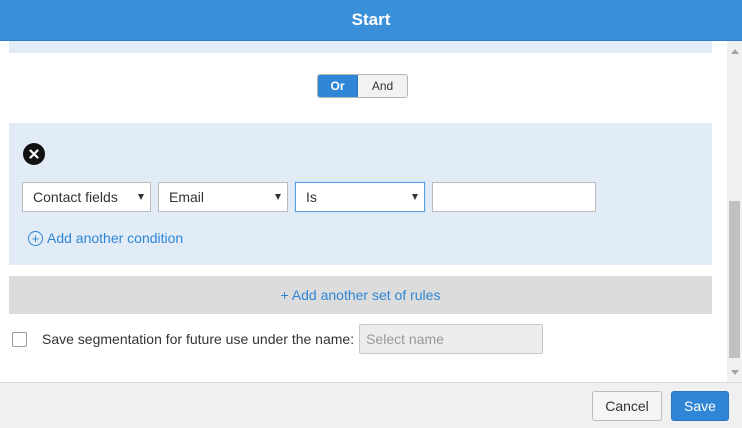  What do you see at coordinates (382, 86) in the screenshot?
I see `and-toggle-button: And` at bounding box center [382, 86].